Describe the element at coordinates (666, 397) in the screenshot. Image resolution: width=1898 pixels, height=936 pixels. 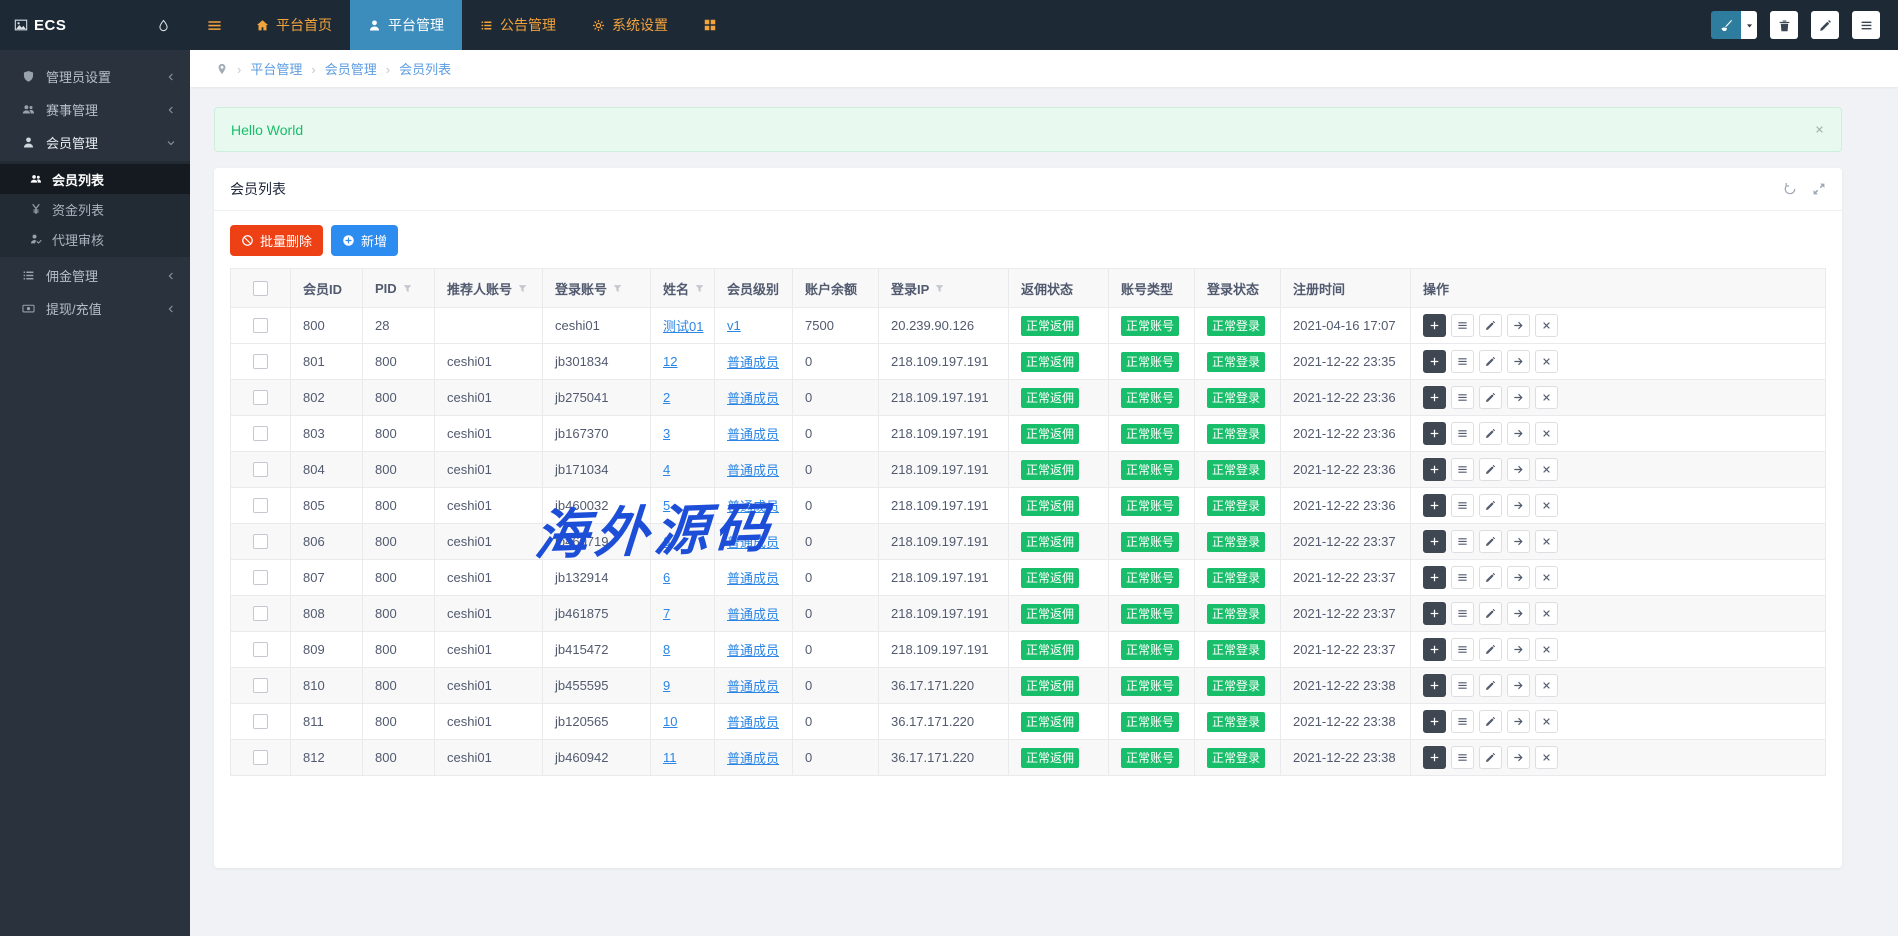
I see `member-name-link: 2` at that location.